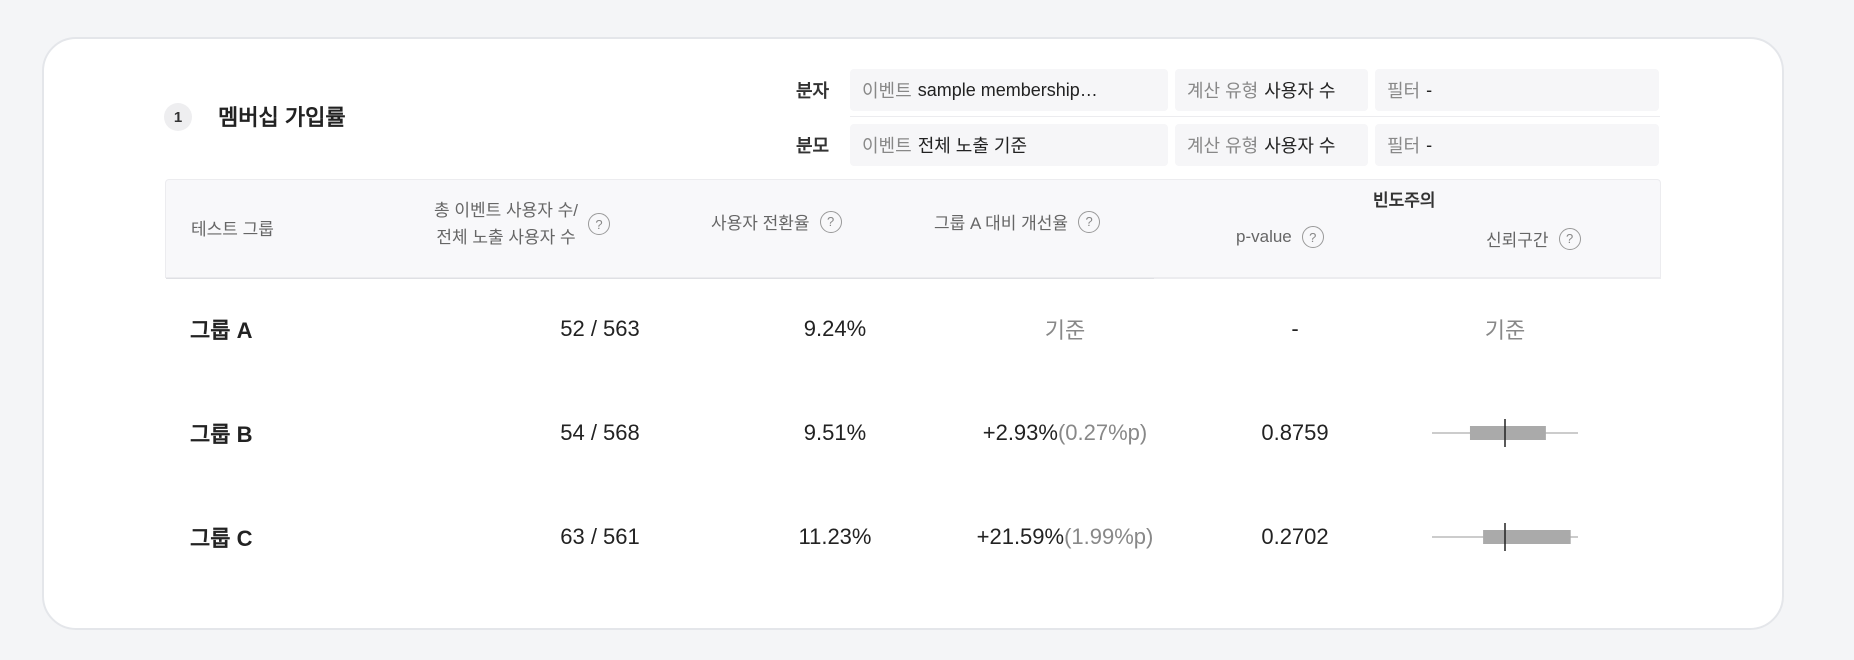 The width and height of the screenshot is (1854, 660). What do you see at coordinates (1429, 144) in the screenshot?
I see `denominator-filter-value: -` at bounding box center [1429, 144].